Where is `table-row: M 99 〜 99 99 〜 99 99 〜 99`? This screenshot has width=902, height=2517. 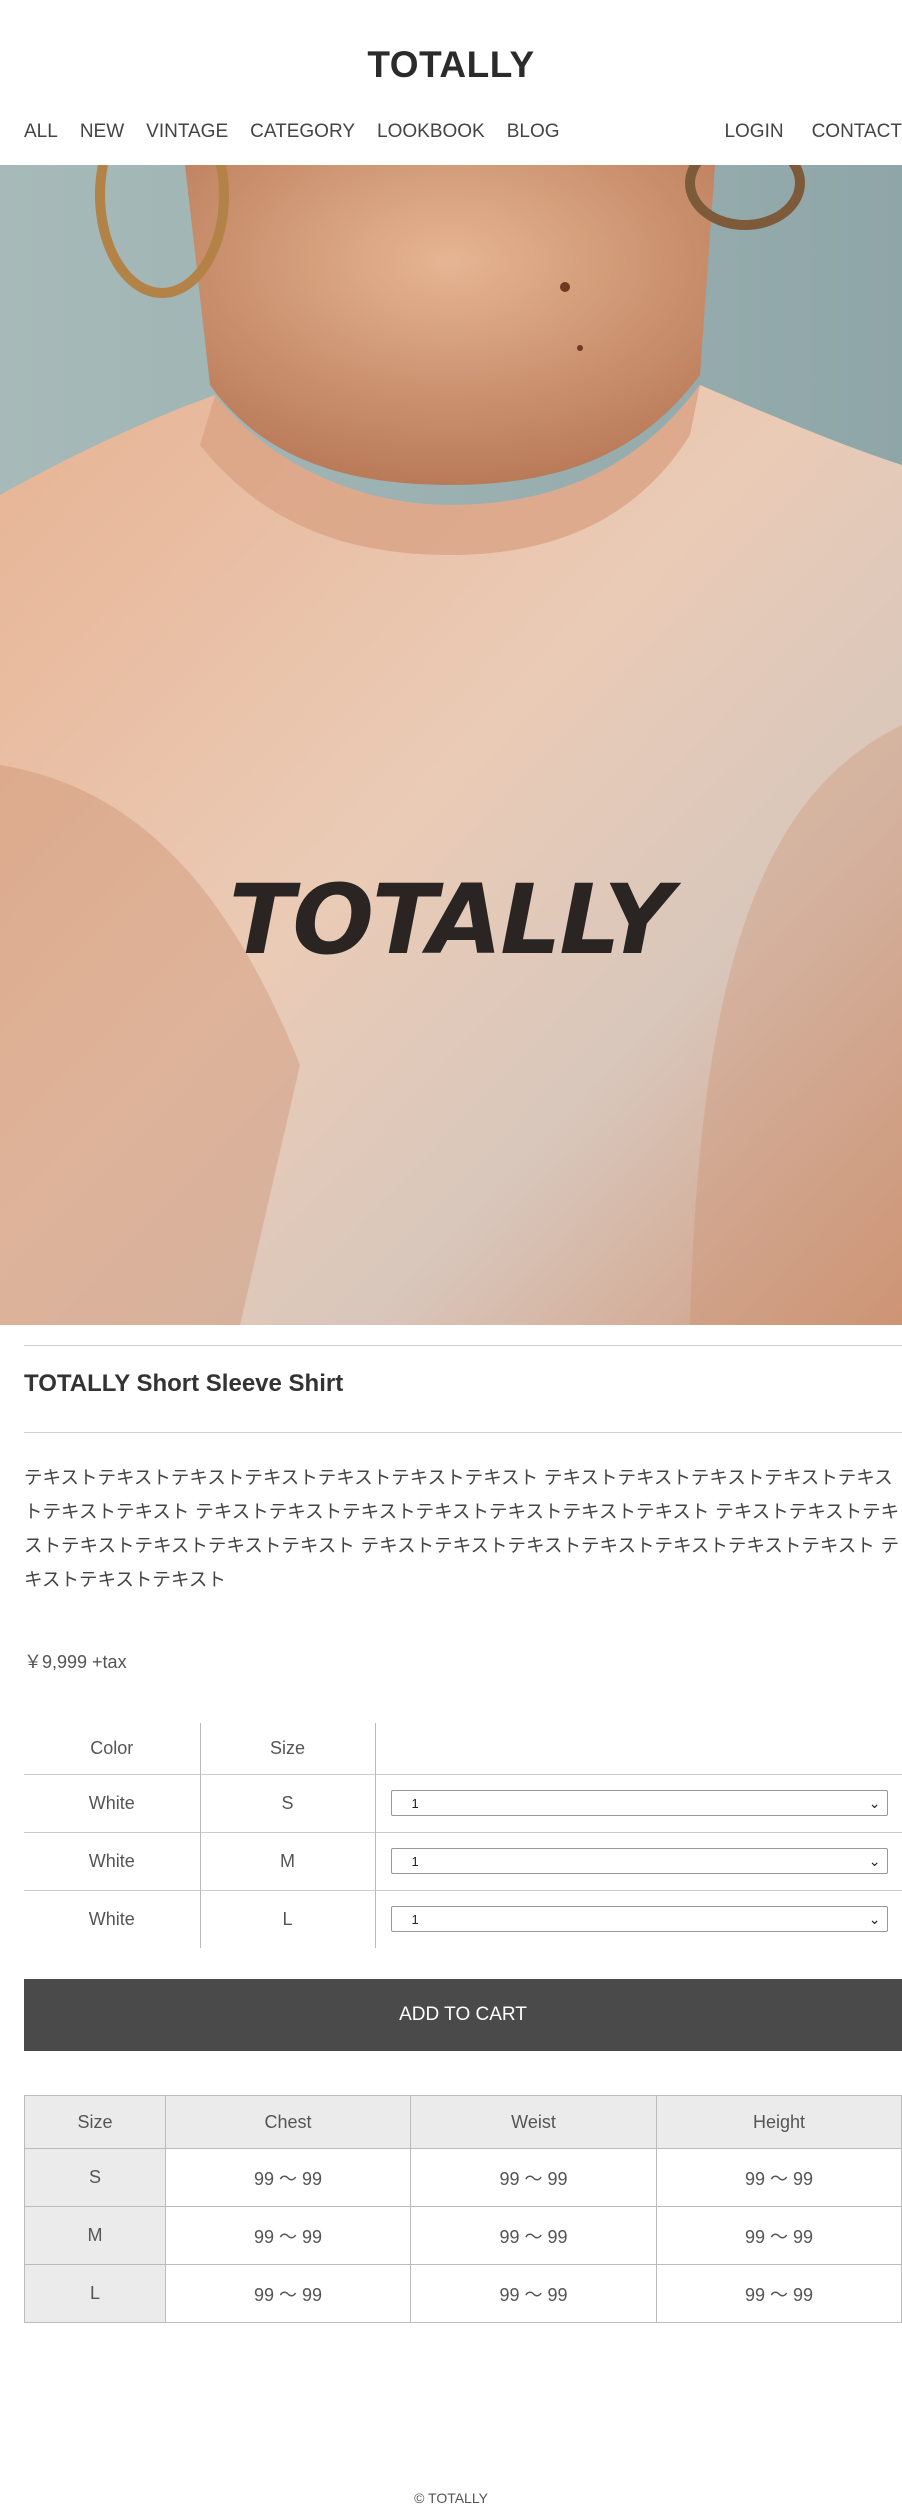
table-row: M 99 〜 99 99 〜 99 99 〜 99 is located at coordinates (463, 2235).